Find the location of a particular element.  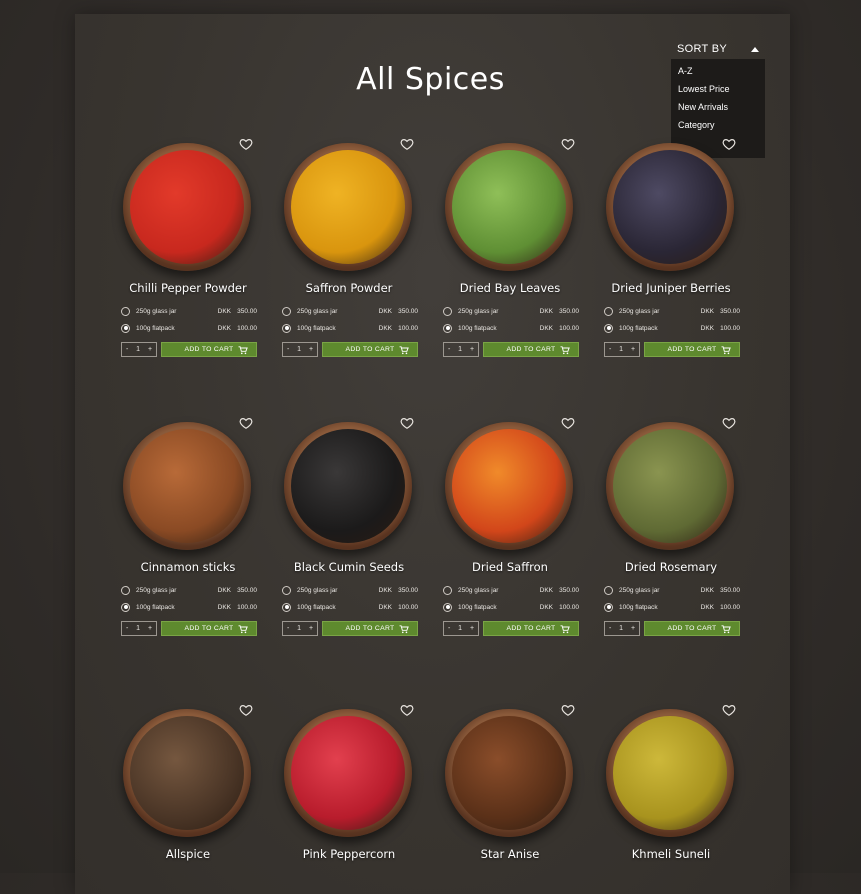

product-name: Black Cumin Seeds is located at coordinates (349, 567).